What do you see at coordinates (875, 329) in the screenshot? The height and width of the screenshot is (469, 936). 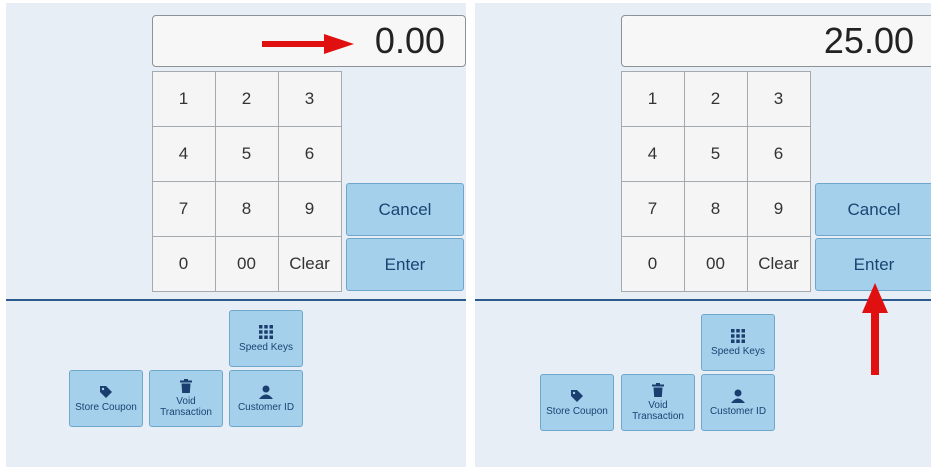 I see `arrow-up-icon` at bounding box center [875, 329].